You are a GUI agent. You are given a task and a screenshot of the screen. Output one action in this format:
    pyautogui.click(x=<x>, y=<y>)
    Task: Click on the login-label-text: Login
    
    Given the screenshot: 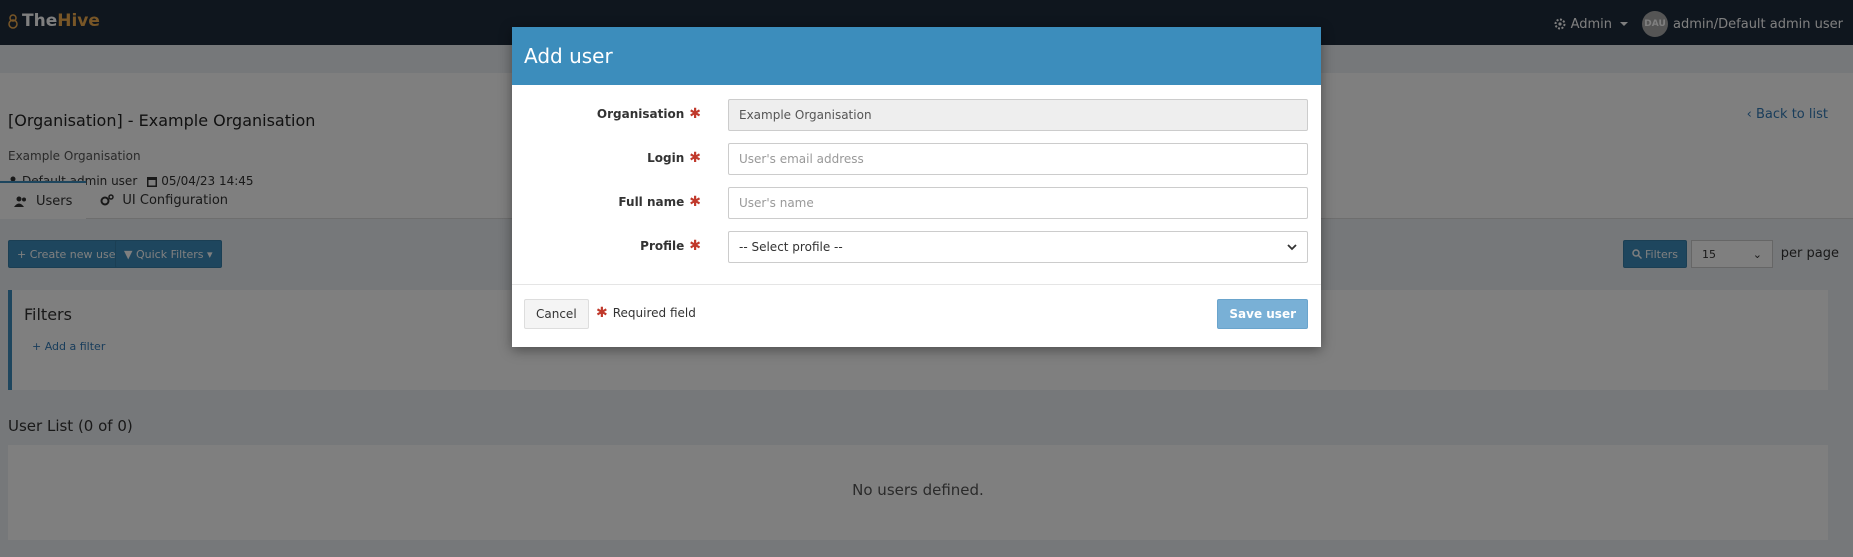 What is the action you would take?
    pyautogui.click(x=666, y=158)
    